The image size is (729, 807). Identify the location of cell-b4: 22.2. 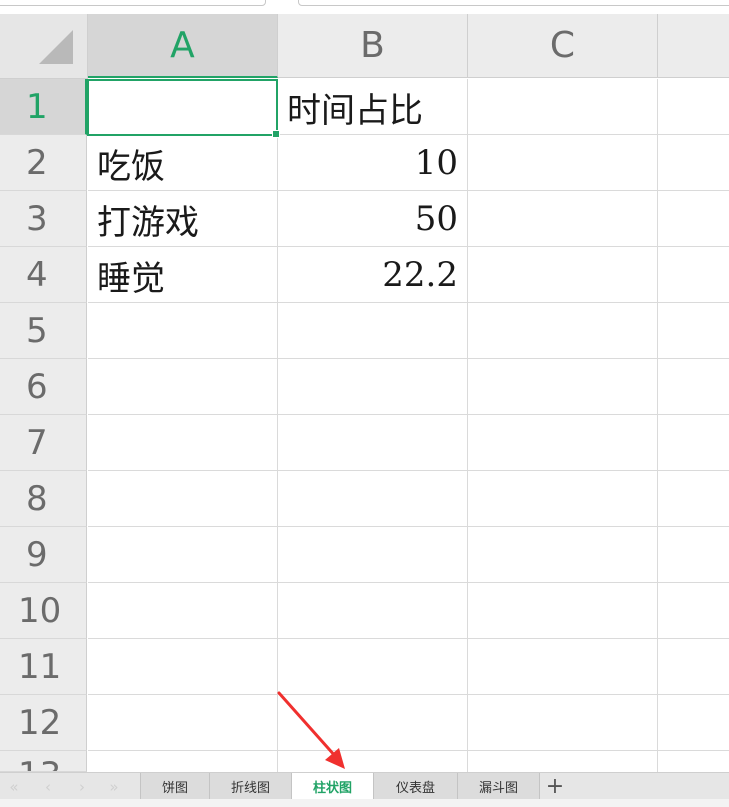
(372, 275).